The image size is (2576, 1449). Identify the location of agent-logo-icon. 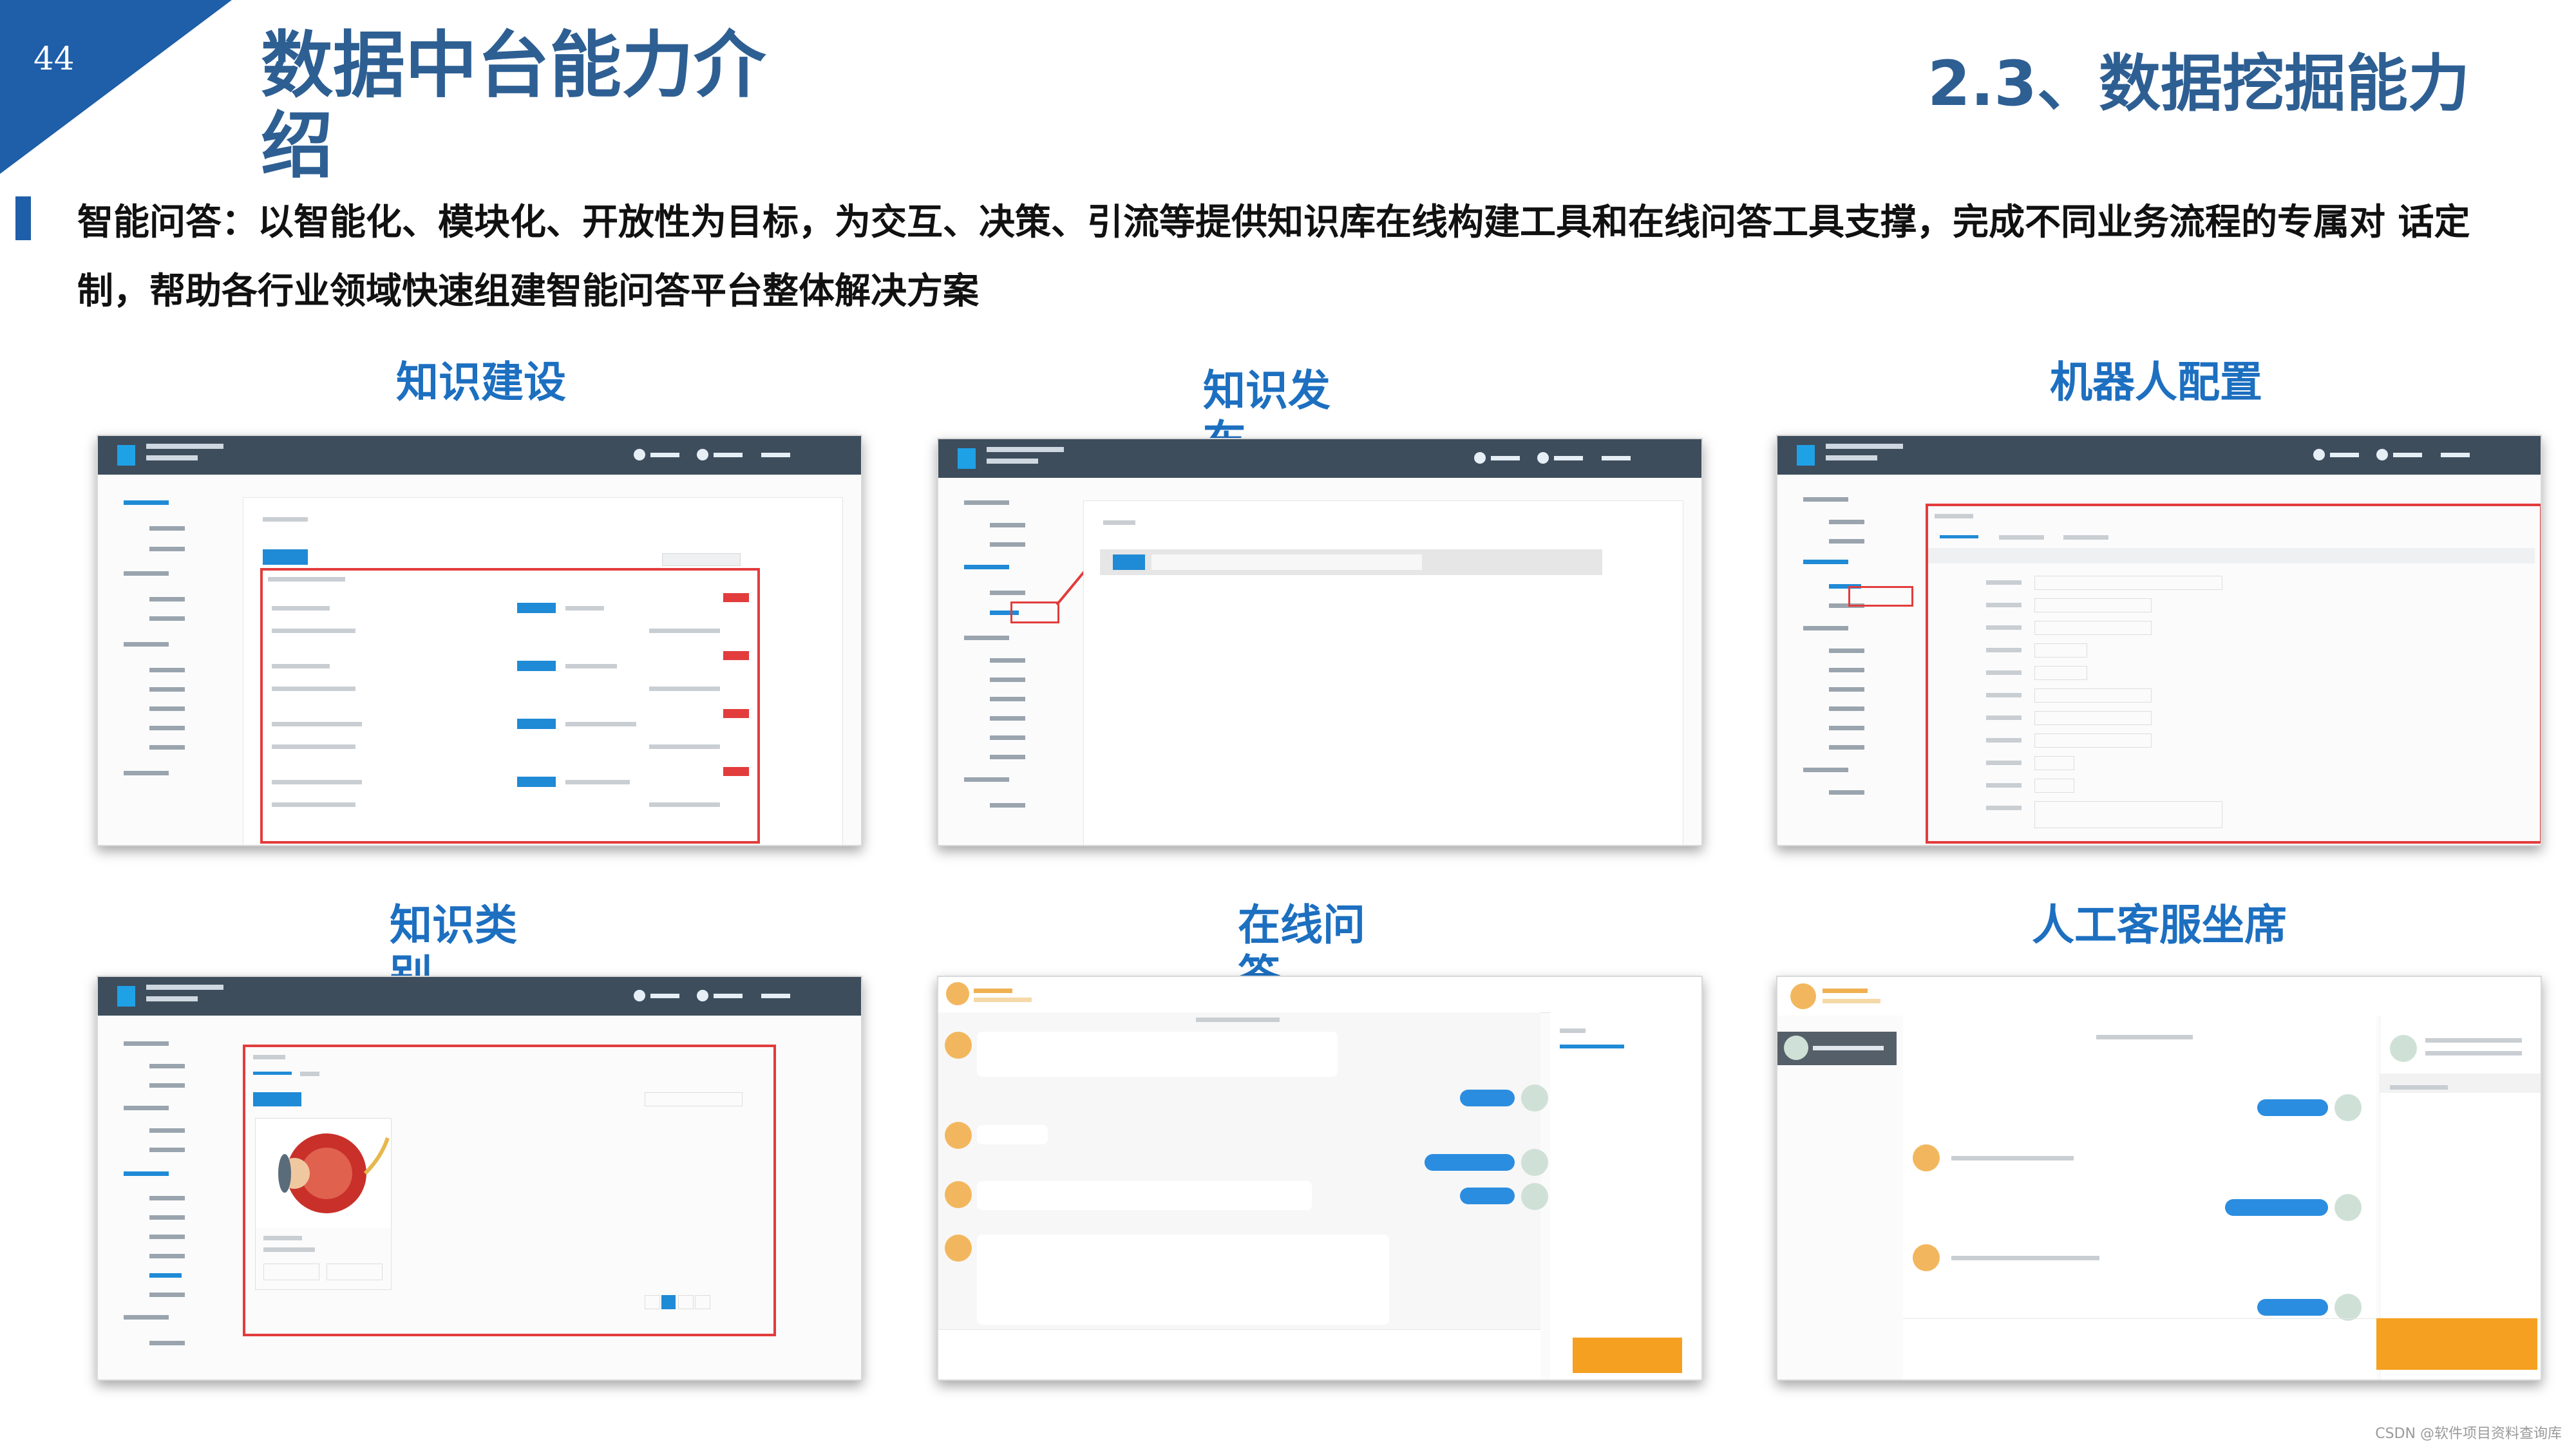
(1803, 996).